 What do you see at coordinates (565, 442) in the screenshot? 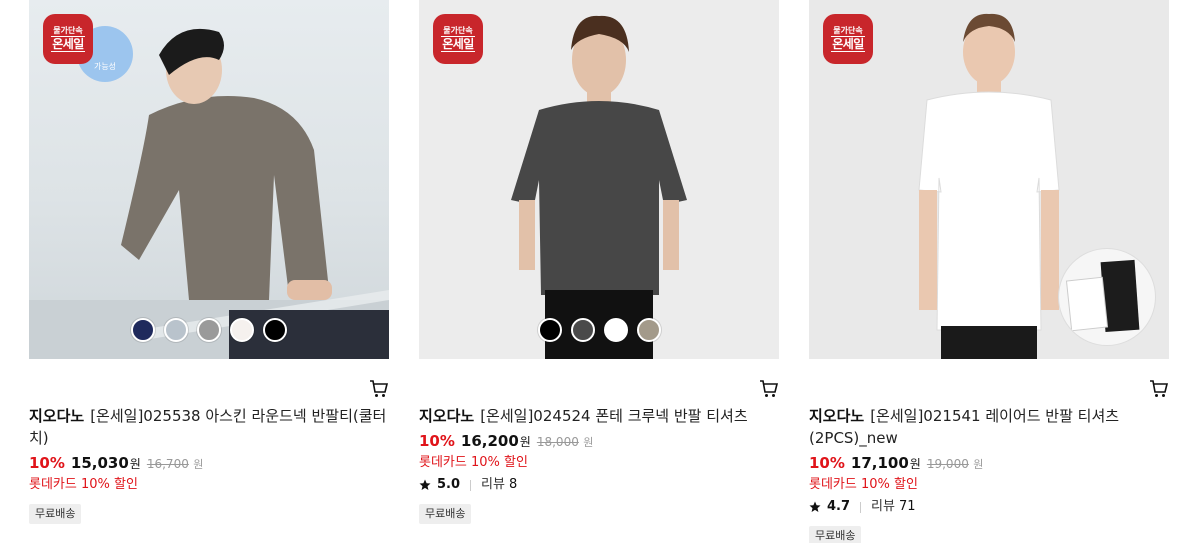
I see `original-price: 18,000 원` at bounding box center [565, 442].